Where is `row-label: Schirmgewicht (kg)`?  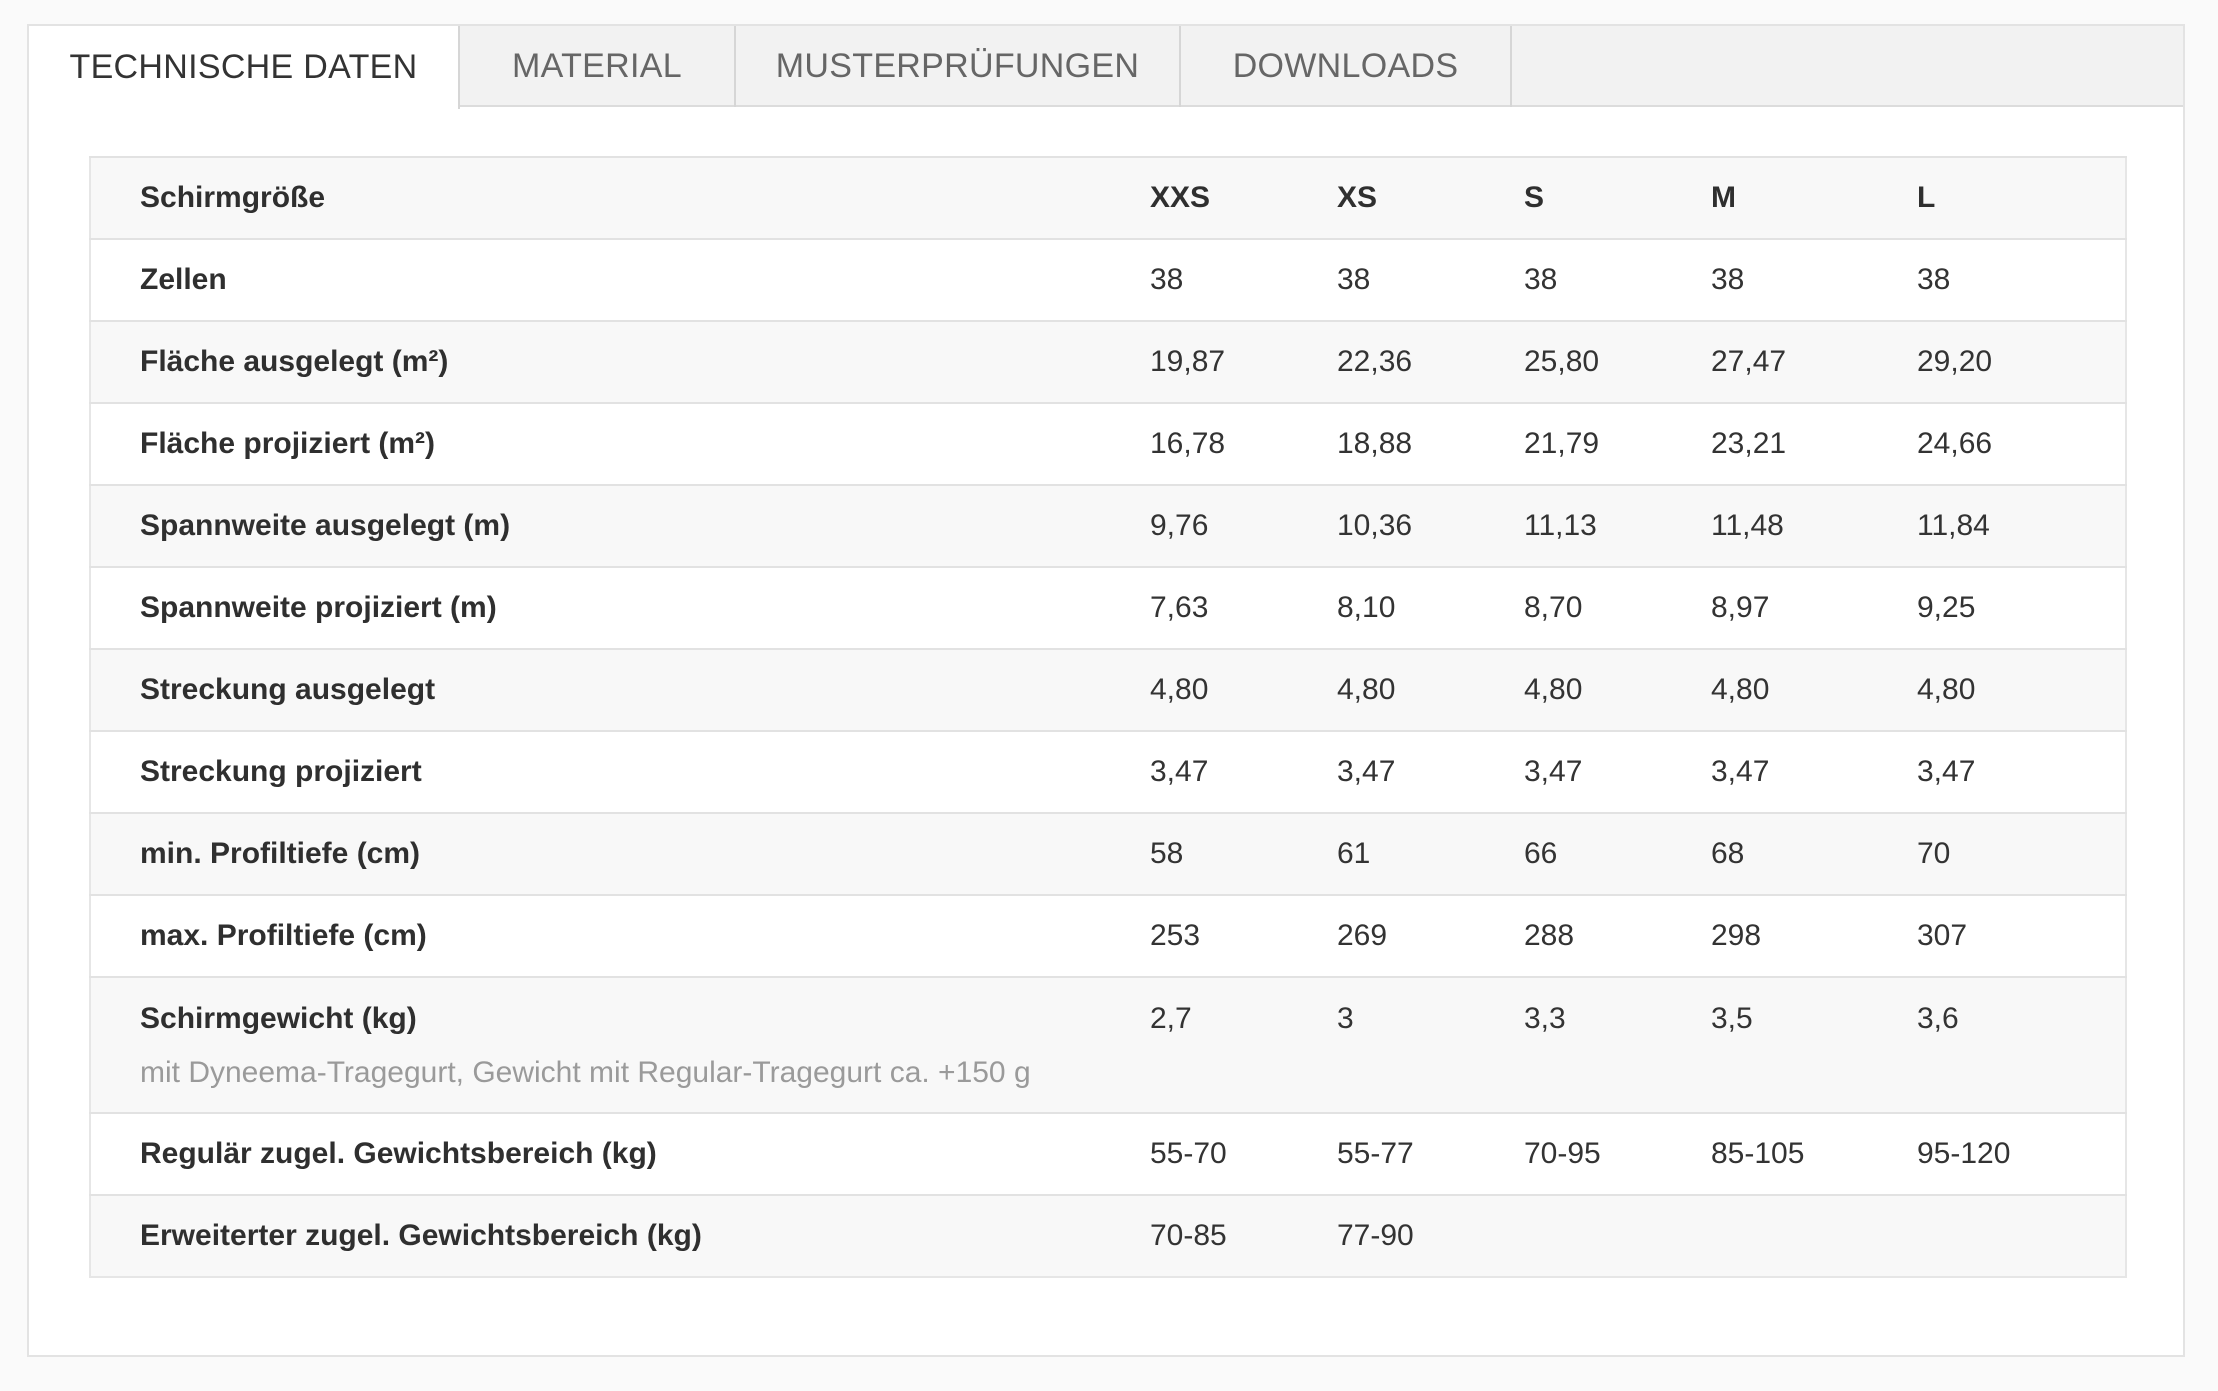 row-label: Schirmgewicht (kg) is located at coordinates (278, 1018).